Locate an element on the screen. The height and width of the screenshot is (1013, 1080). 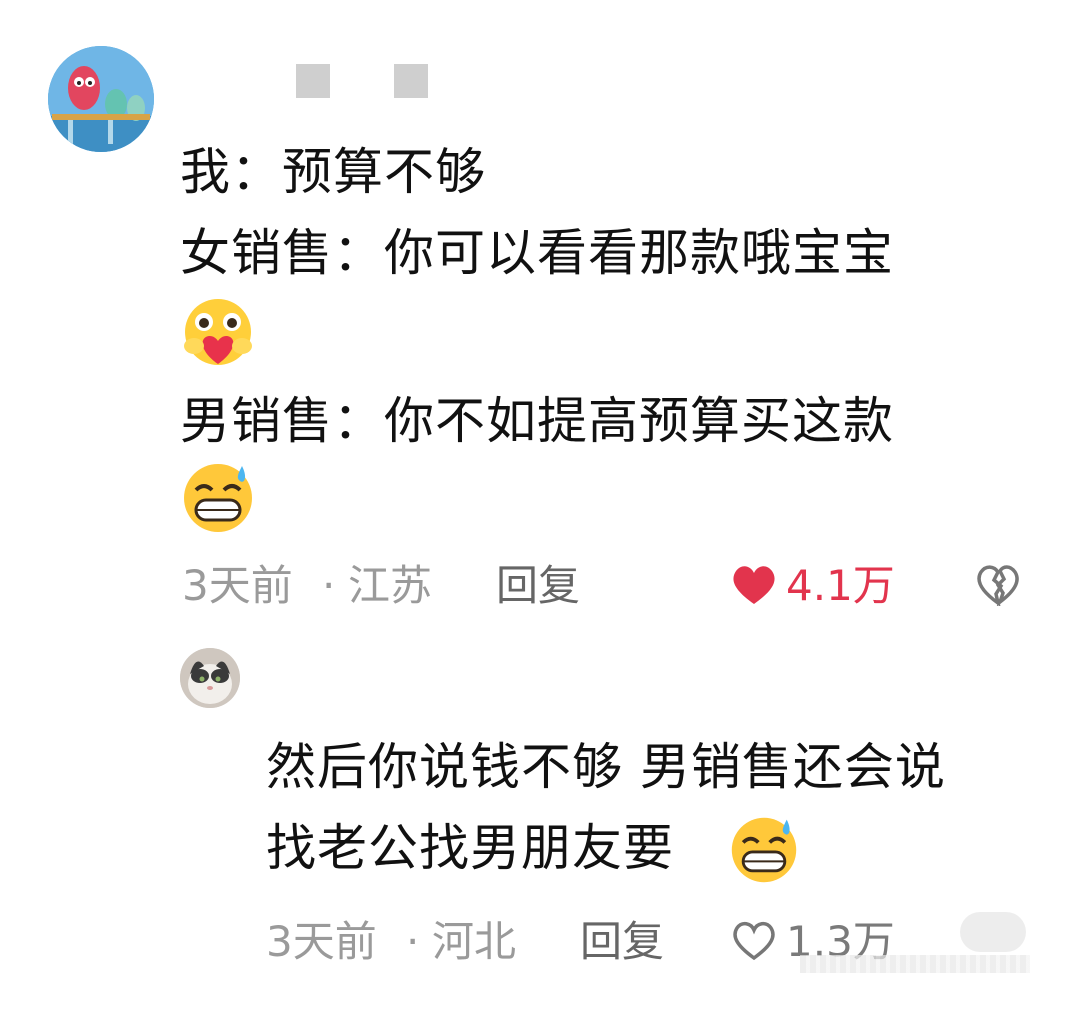
heart-filled-icon is located at coordinates (754, 584).